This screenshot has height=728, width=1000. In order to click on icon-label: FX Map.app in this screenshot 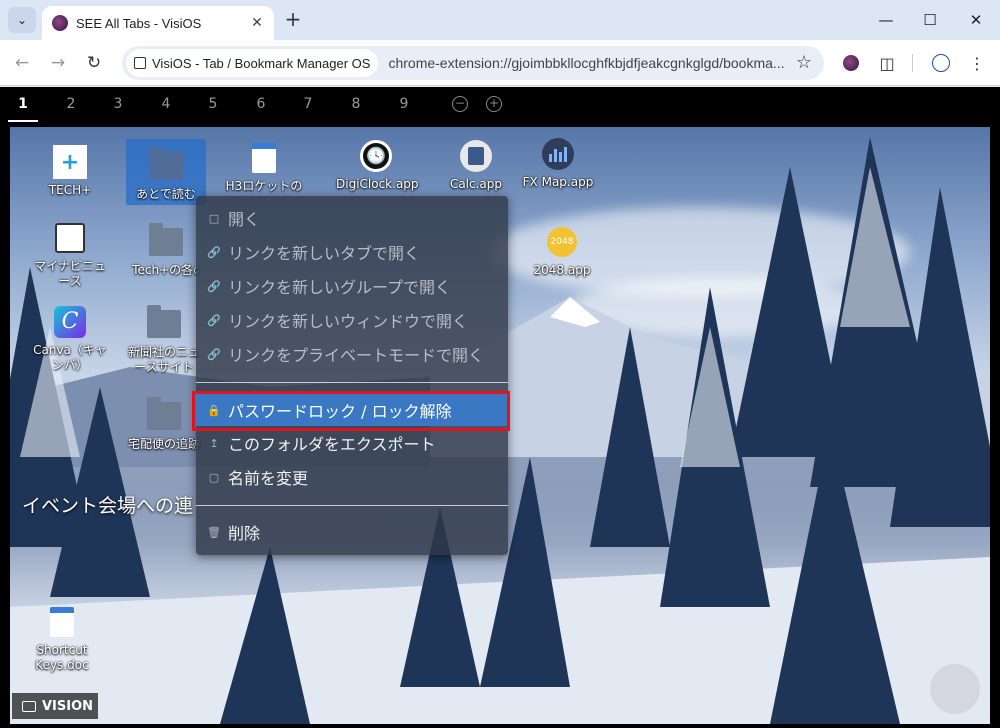, I will do `click(558, 182)`.